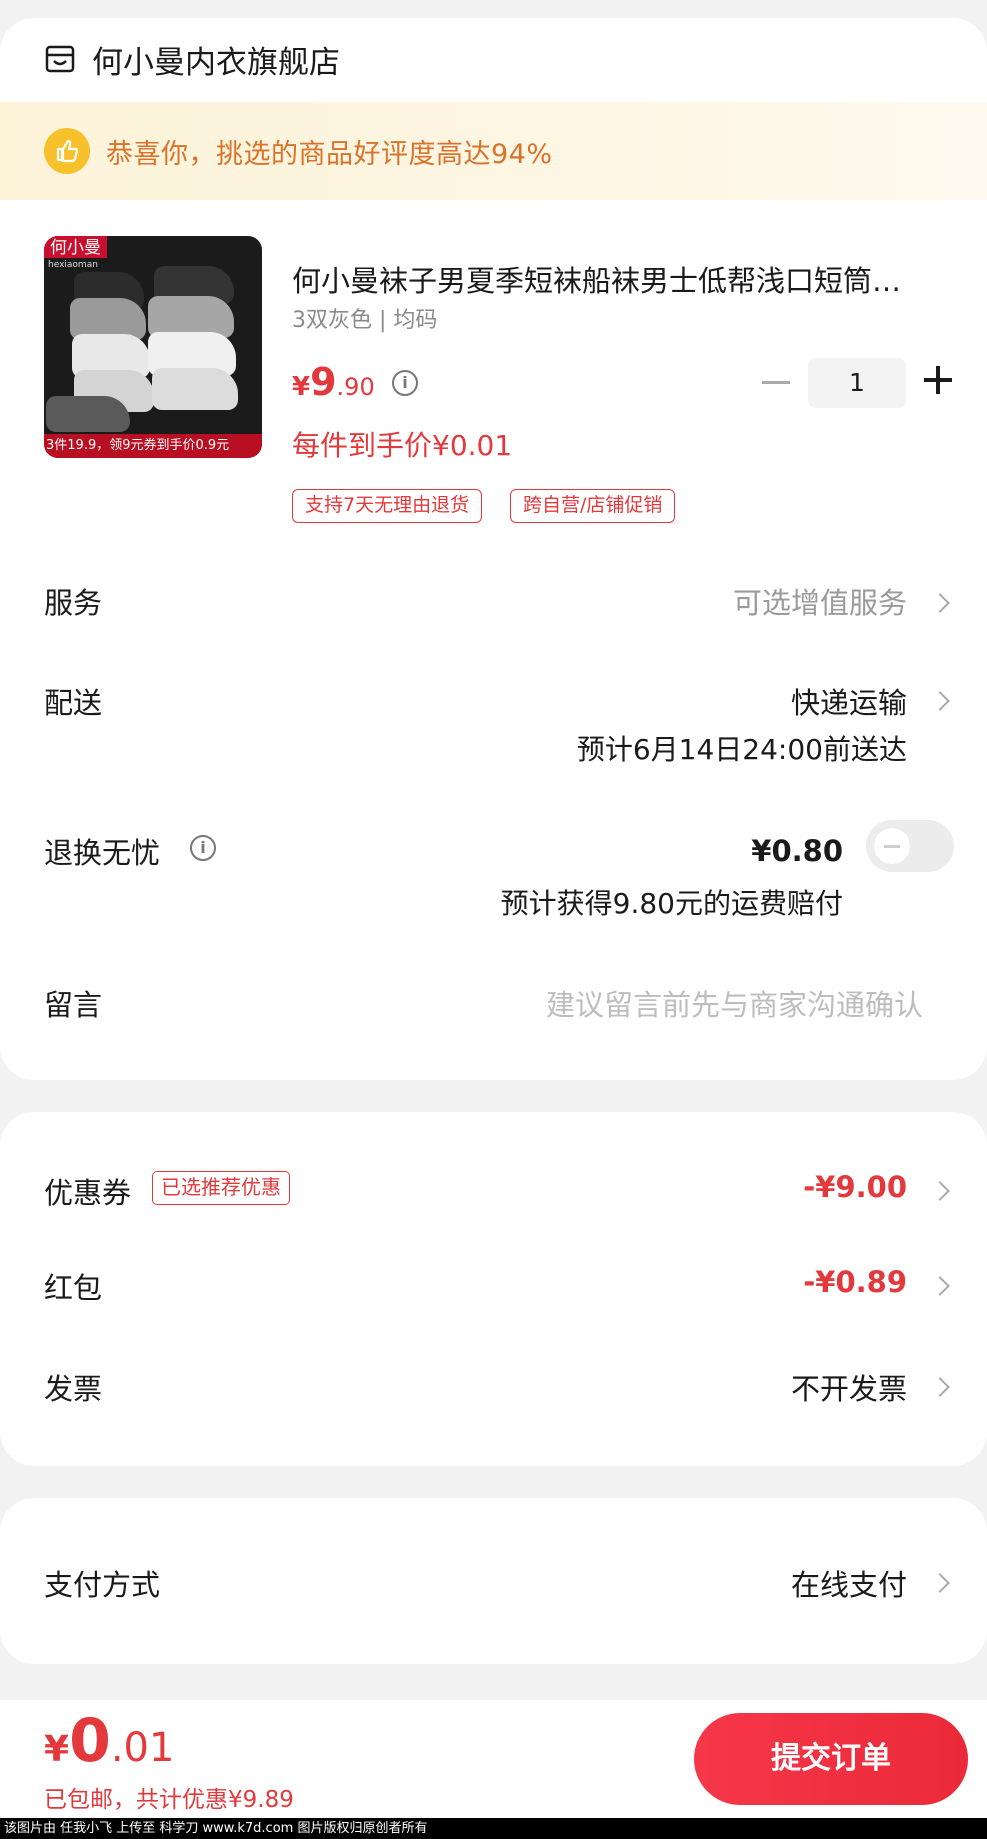 The height and width of the screenshot is (1839, 987). Describe the element at coordinates (855, 1187) in the screenshot. I see `coupon-value: -¥9.00` at that location.